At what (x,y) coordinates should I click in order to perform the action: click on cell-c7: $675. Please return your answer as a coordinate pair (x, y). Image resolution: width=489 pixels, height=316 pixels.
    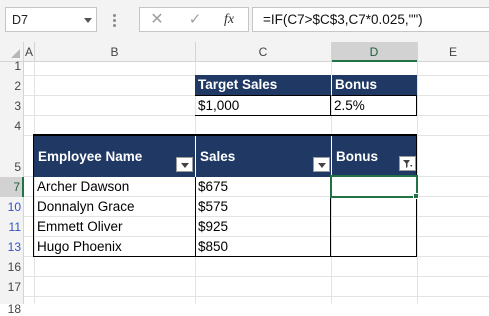
    Looking at the image, I should click on (263, 187).